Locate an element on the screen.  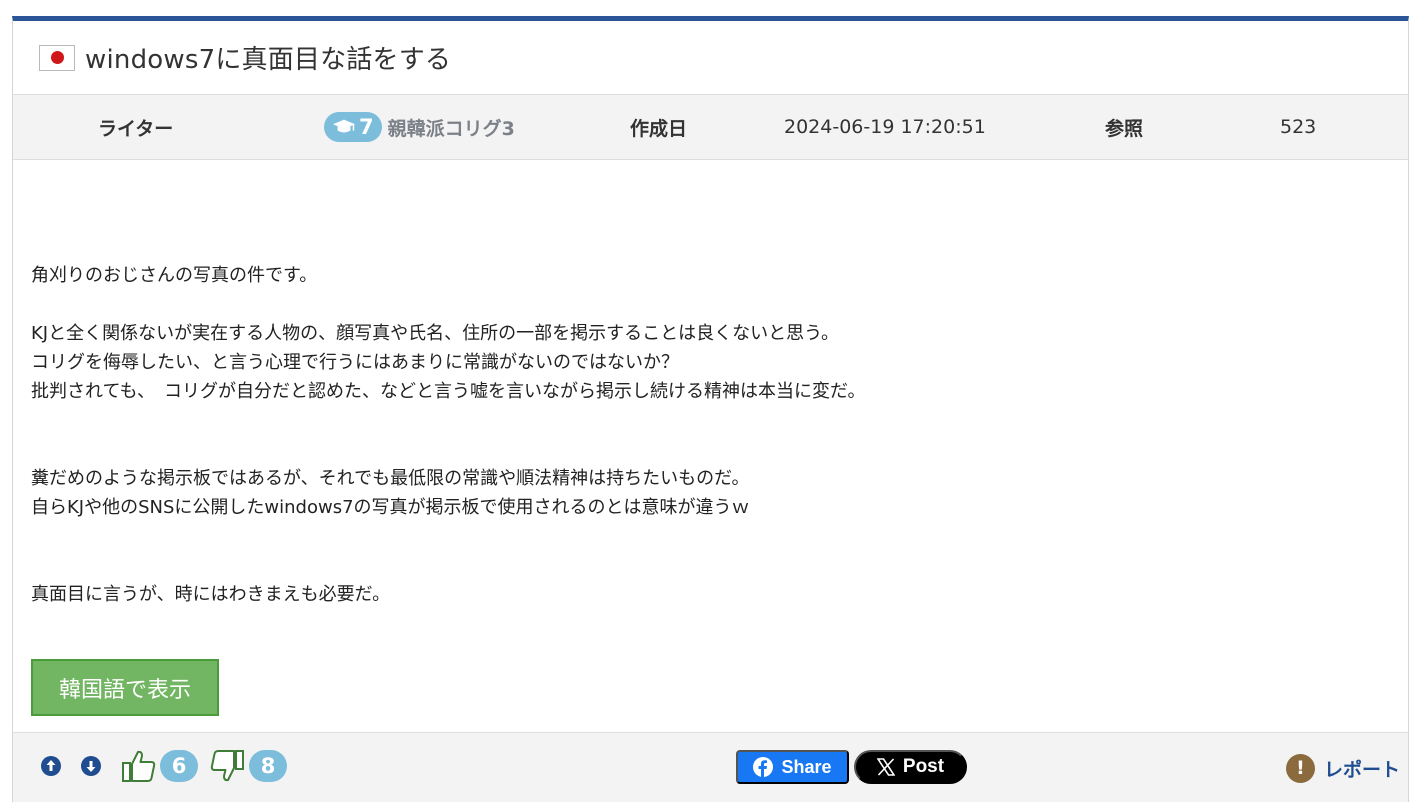
writer-info: 7 親韓派コリグ3 is located at coordinates (419, 127).